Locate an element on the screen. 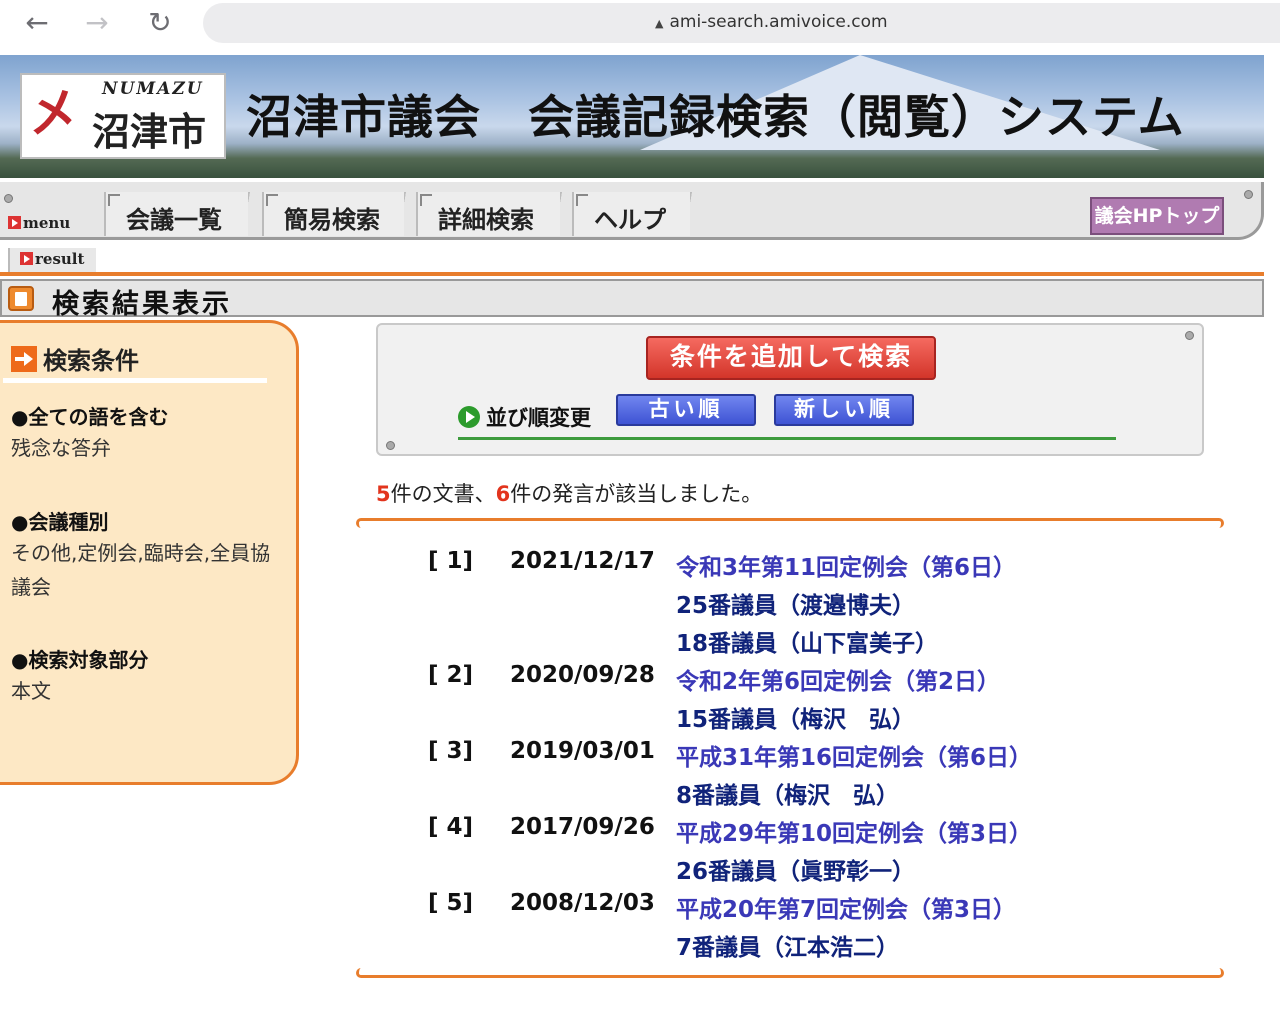 The image size is (1280, 1017). url-value: ami-search.amivoice.com is located at coordinates (778, 22).